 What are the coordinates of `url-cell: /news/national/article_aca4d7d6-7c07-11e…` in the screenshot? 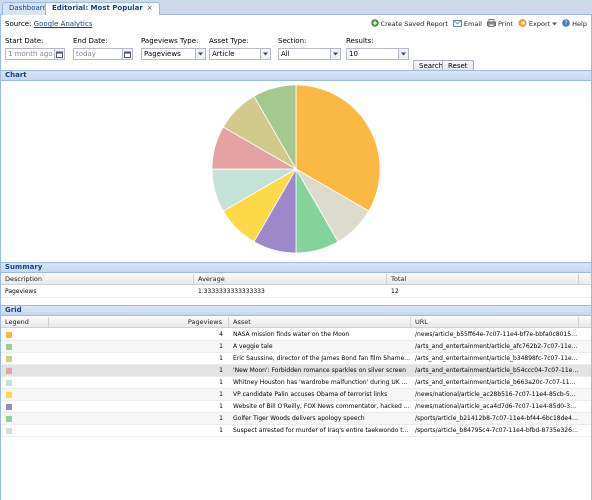 It's located at (497, 406).